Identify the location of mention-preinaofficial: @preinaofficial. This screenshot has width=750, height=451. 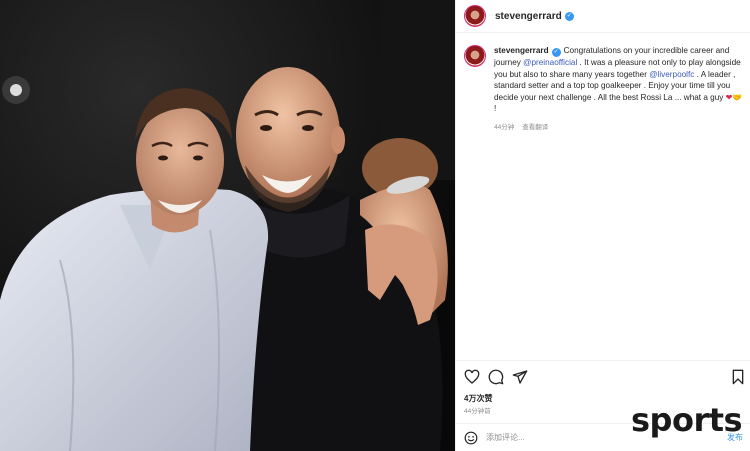
(550, 62).